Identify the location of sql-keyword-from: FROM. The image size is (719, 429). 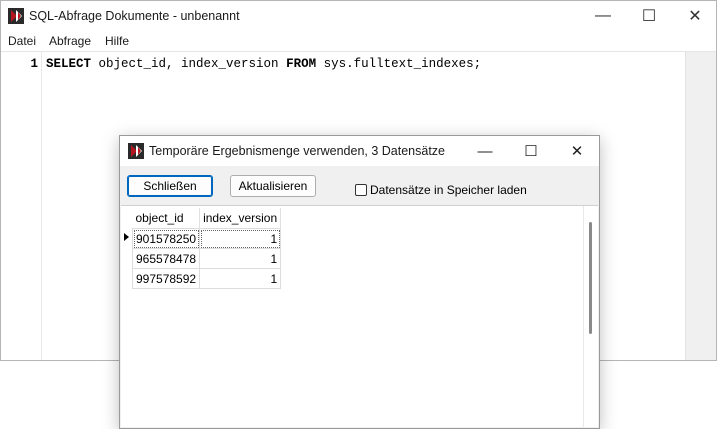
(301, 64).